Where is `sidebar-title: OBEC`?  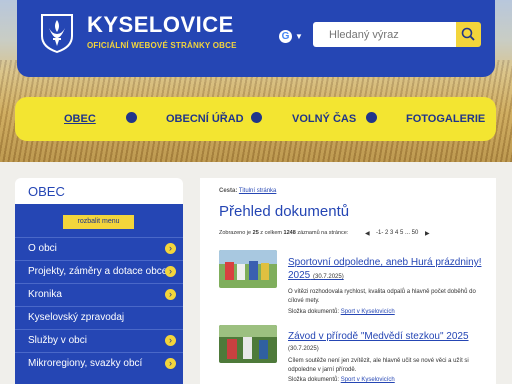
sidebar-title: OBEC is located at coordinates (46, 191).